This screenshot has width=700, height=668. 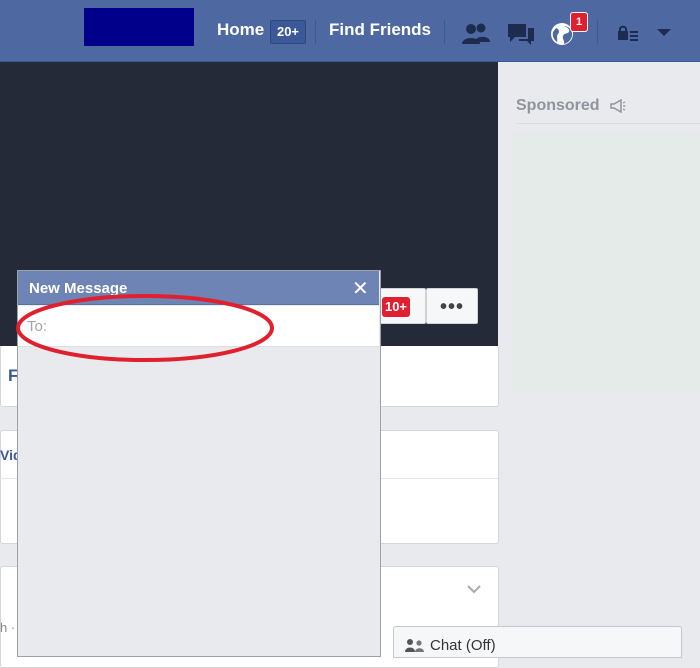 I want to click on sponsored-divider, so click(x=608, y=123).